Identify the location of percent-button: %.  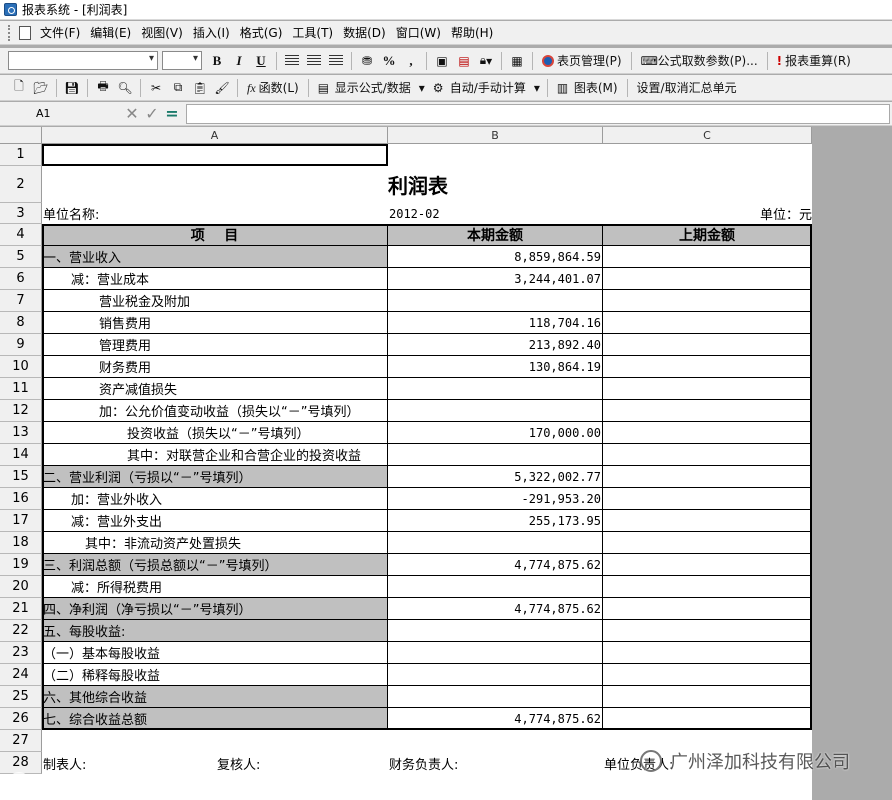
(389, 61).